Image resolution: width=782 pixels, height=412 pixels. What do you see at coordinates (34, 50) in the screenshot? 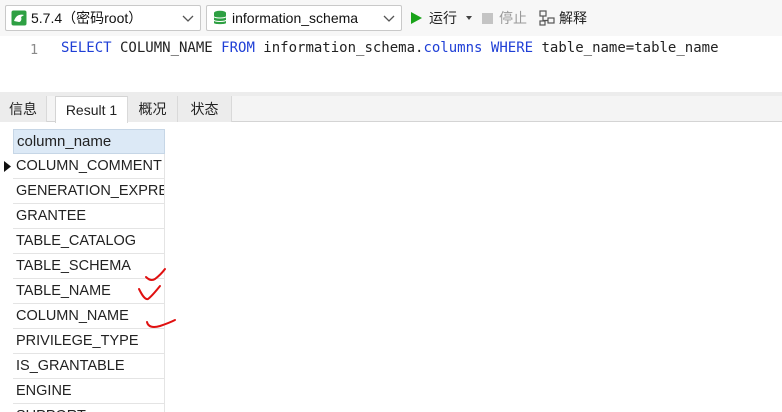
I see `line-number: 1` at bounding box center [34, 50].